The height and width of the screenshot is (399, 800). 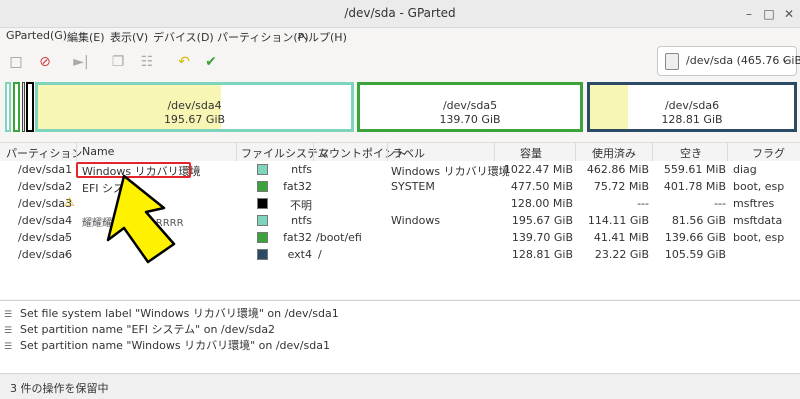 What do you see at coordinates (542, 237) in the screenshot?
I see `cell-size: 139.70 GiB` at bounding box center [542, 237].